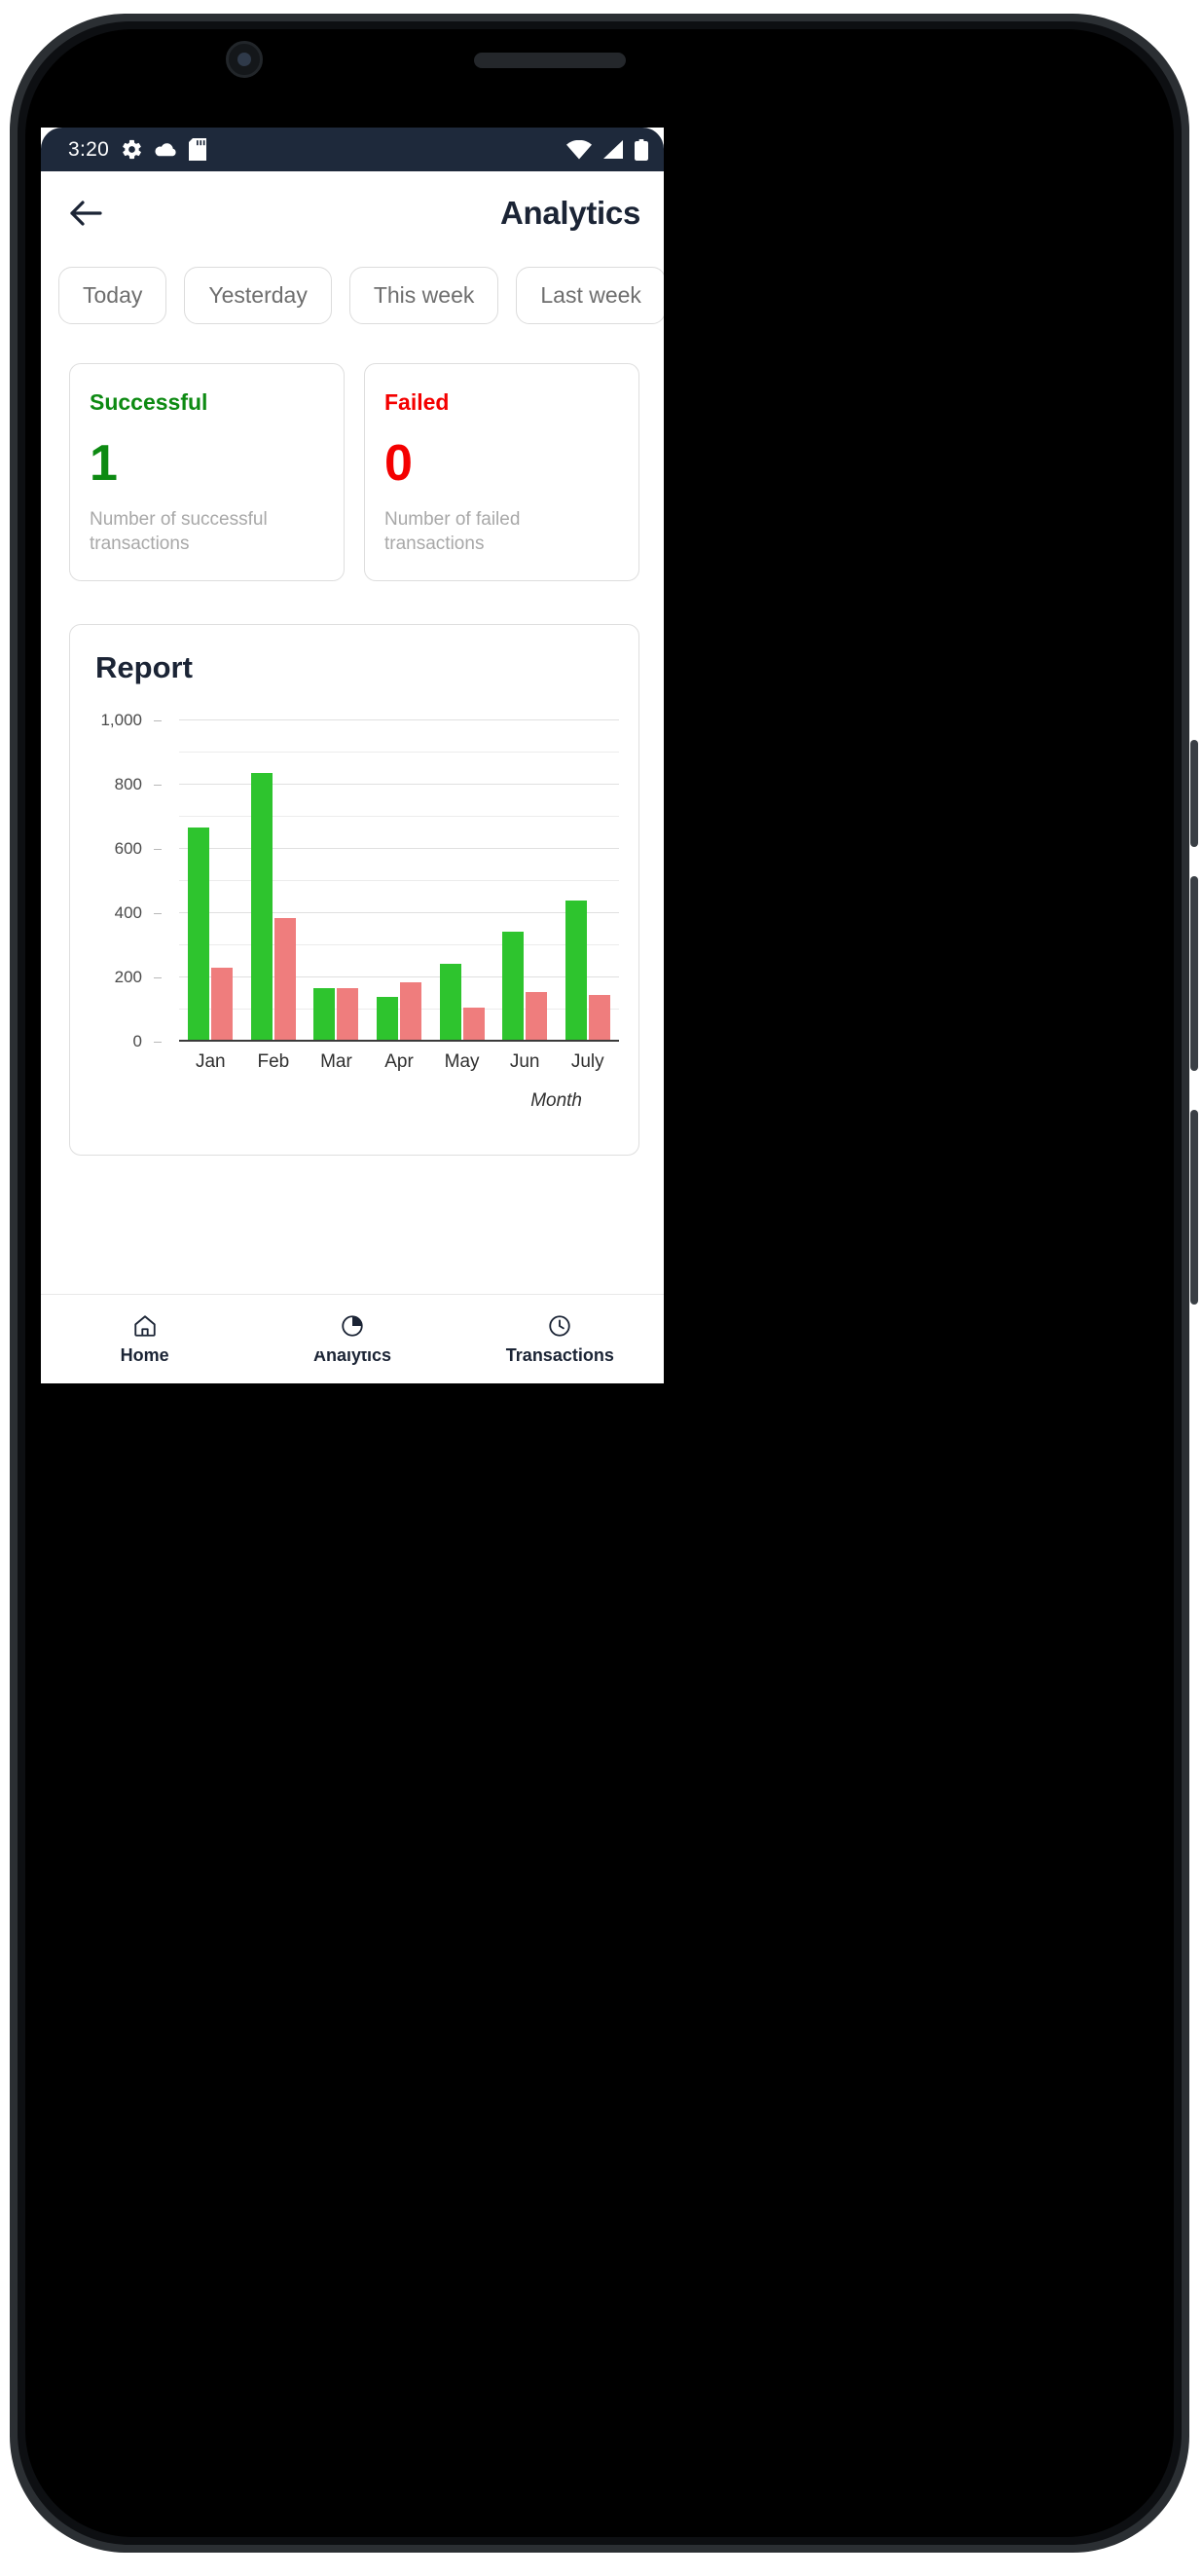 The width and height of the screenshot is (1202, 2576). I want to click on stat-description-failed: Number of failed transactions, so click(452, 531).